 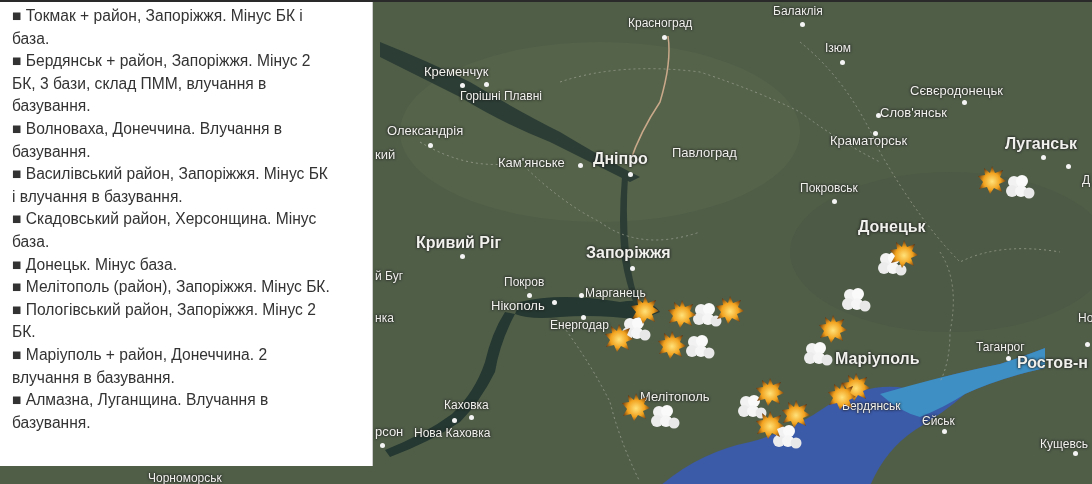 What do you see at coordinates (95, 264) in the screenshot?
I see `report-item: ■ Донецьк. Мінус база.` at bounding box center [95, 264].